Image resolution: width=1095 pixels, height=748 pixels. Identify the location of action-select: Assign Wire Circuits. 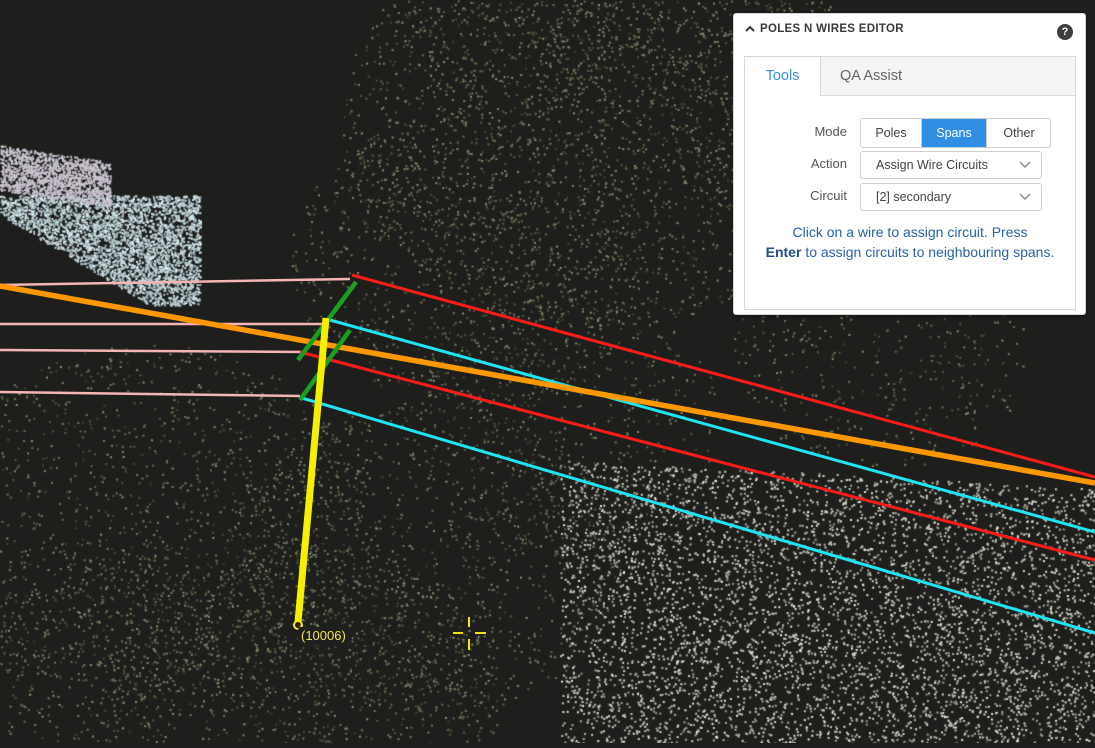
(951, 165).